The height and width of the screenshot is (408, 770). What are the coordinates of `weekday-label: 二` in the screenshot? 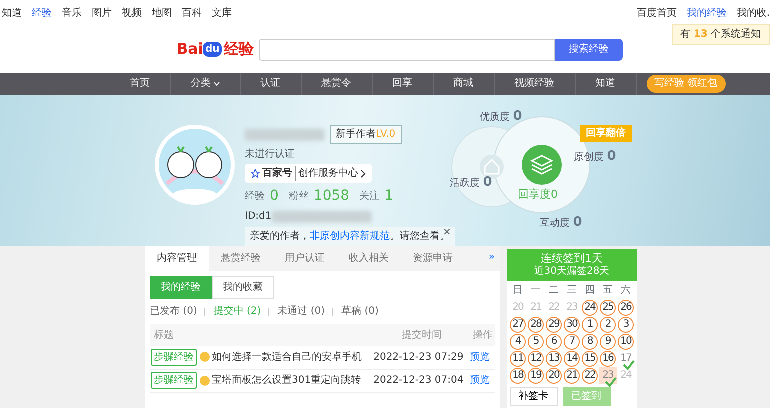 It's located at (554, 291).